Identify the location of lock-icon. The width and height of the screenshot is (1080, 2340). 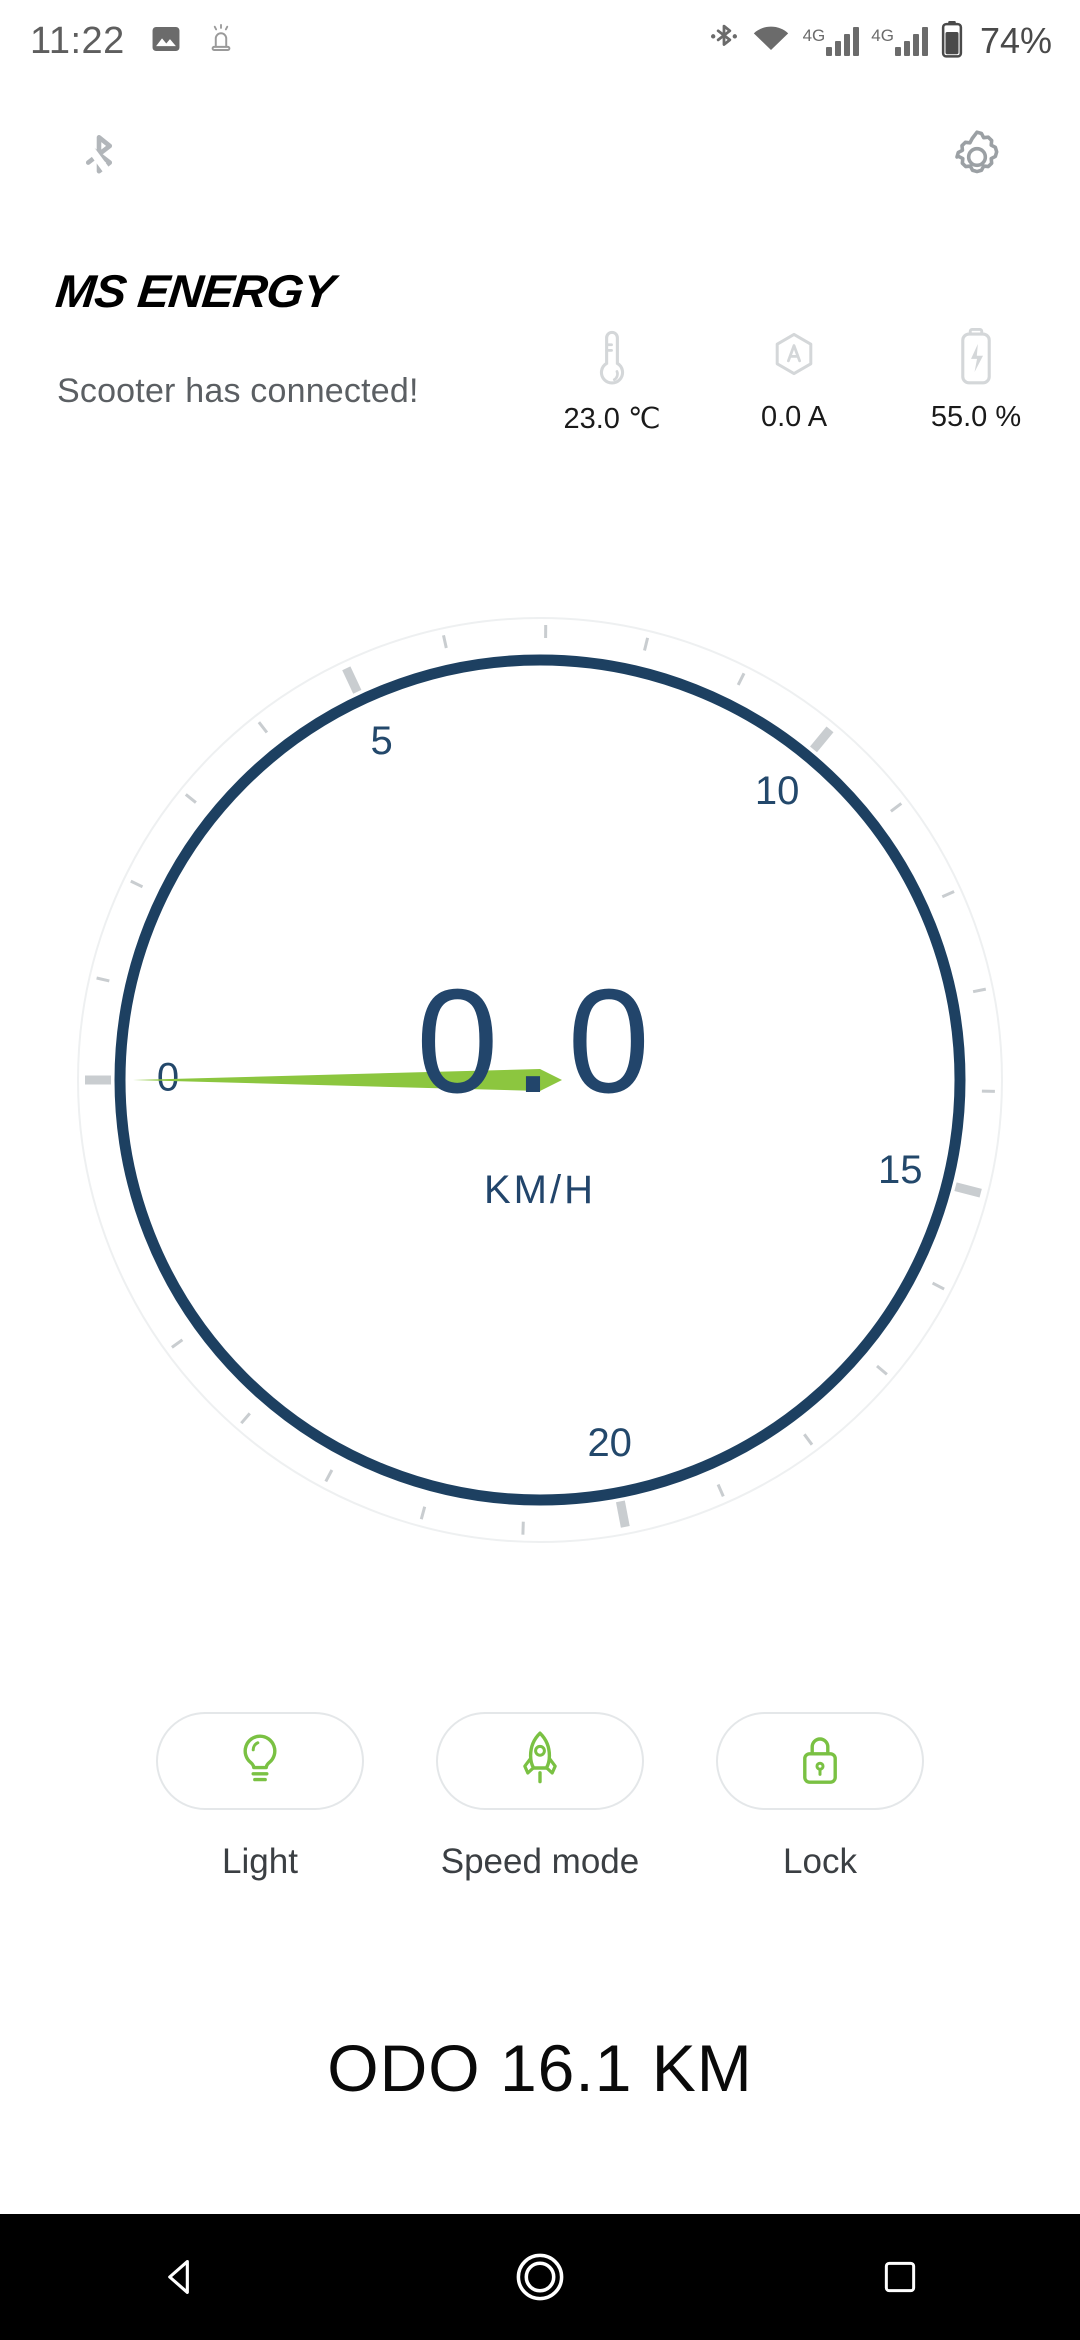
(820, 1761).